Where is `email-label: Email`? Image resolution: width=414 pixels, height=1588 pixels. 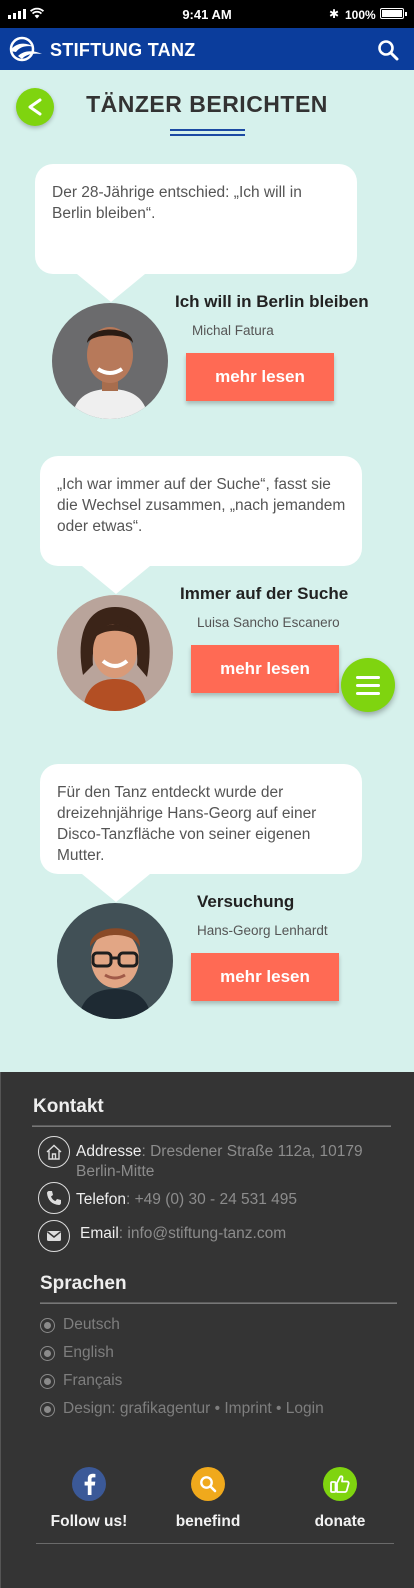 email-label: Email is located at coordinates (99, 1233).